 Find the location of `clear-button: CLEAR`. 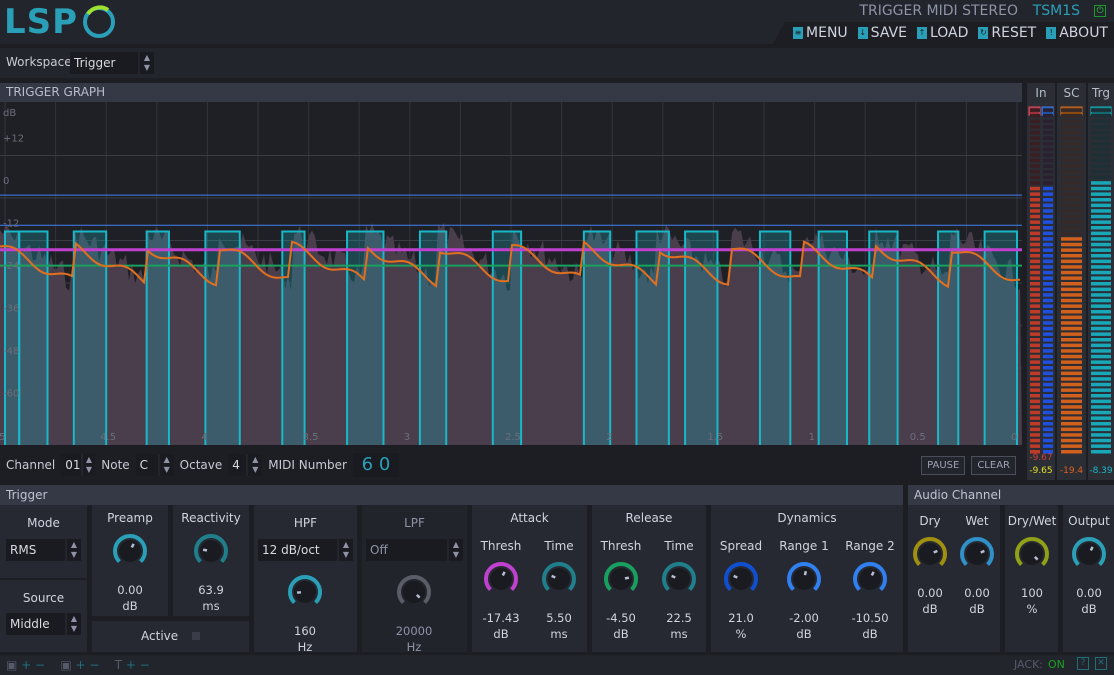

clear-button: CLEAR is located at coordinates (993, 465).